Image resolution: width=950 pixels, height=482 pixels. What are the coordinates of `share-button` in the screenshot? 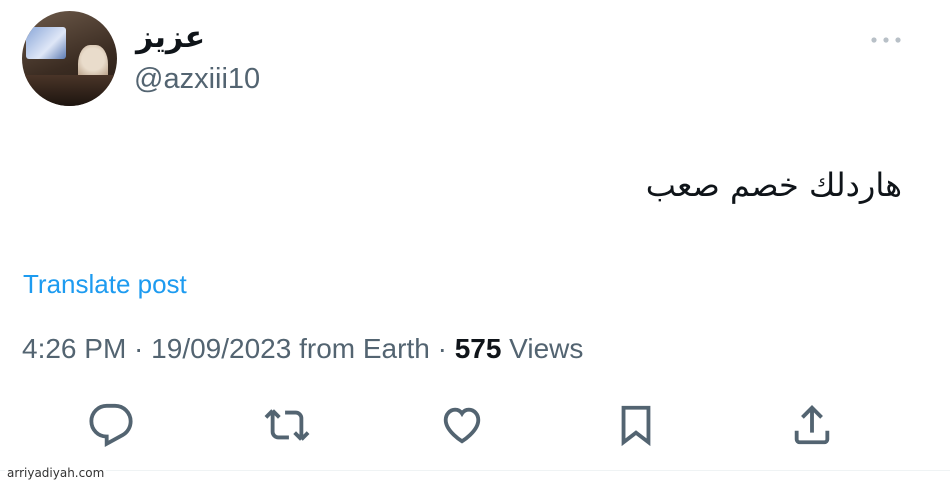 It's located at (812, 425).